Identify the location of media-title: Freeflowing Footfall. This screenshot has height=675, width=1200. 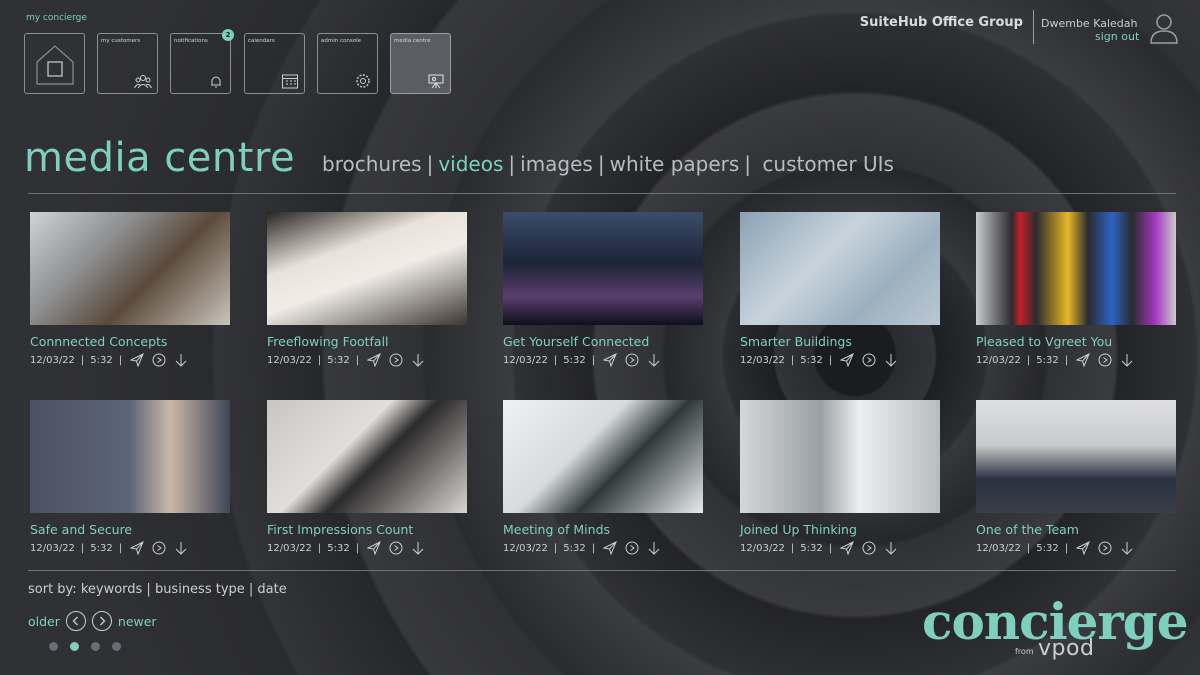
(367, 341).